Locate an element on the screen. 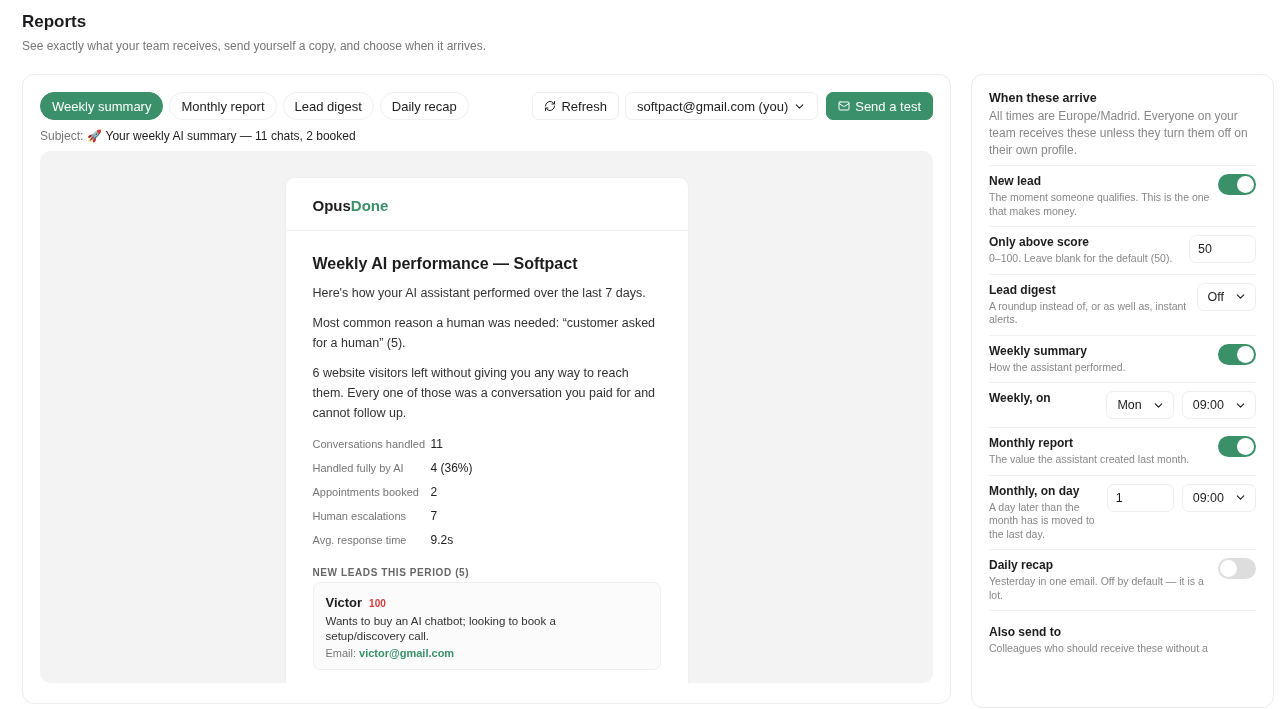 The width and height of the screenshot is (1280, 709). metric-value: 7 is located at coordinates (434, 516).